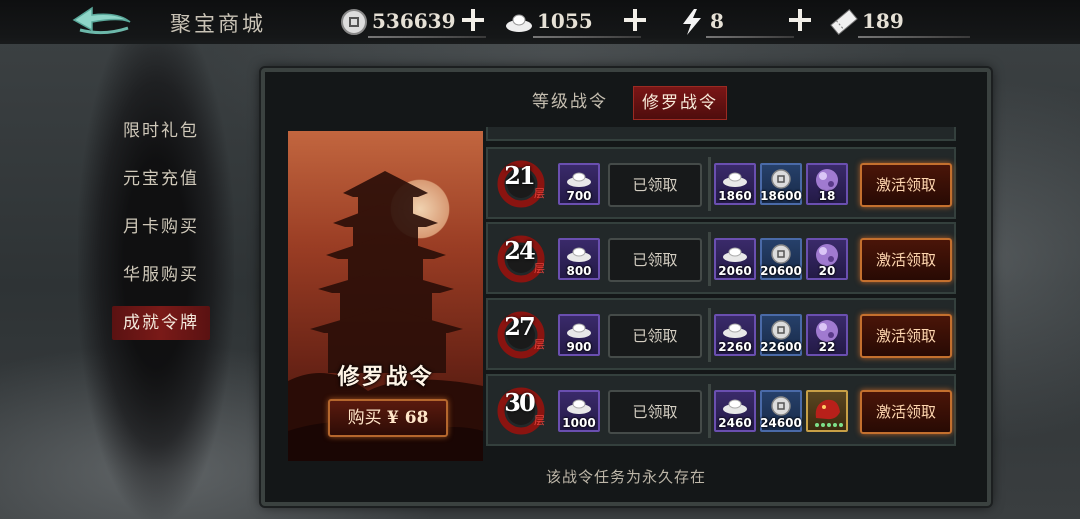  What do you see at coordinates (354, 22) in the screenshot?
I see `copper-coin-icon` at bounding box center [354, 22].